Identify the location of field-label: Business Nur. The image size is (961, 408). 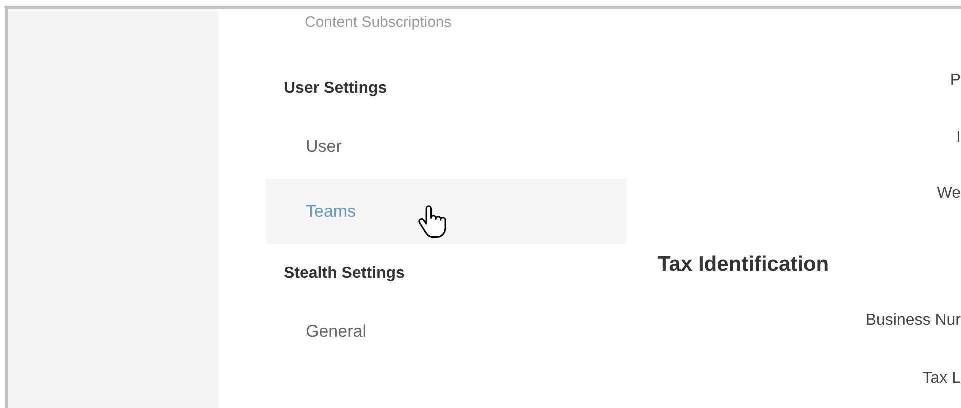
(913, 320).